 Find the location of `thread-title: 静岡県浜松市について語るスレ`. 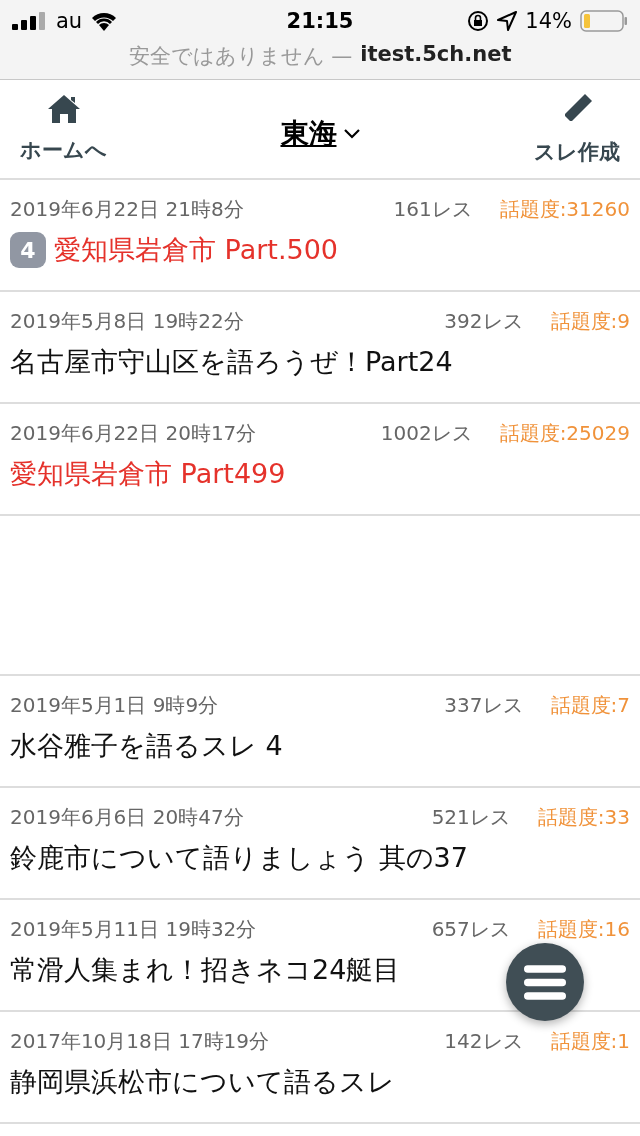

thread-title: 静岡県浜松市について語るスレ is located at coordinates (202, 1082).